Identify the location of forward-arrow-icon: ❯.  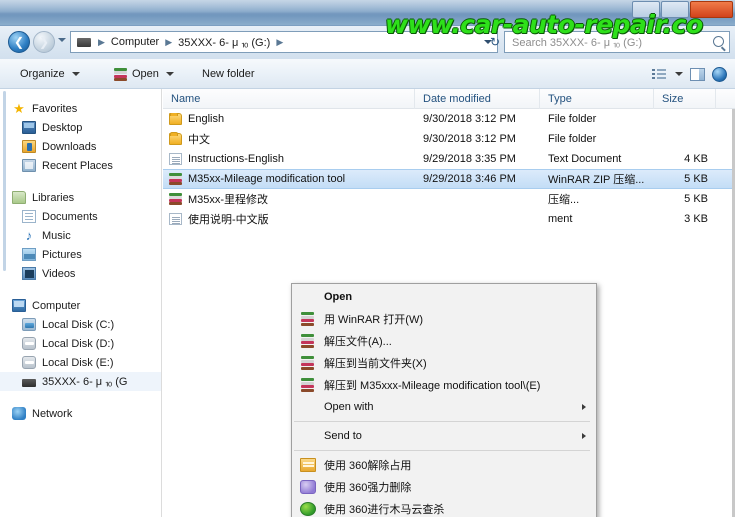
(44, 42).